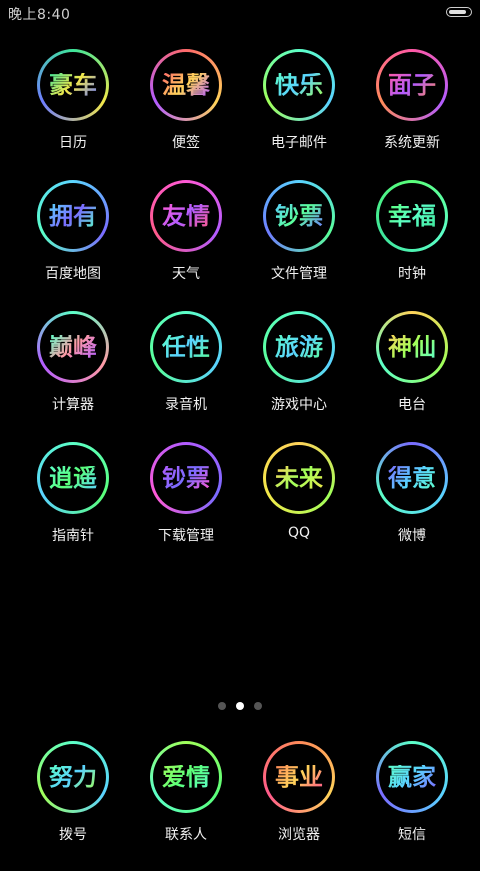 The image size is (480, 871). Describe the element at coordinates (73, 536) in the screenshot. I see `app-label: 指南针` at that location.